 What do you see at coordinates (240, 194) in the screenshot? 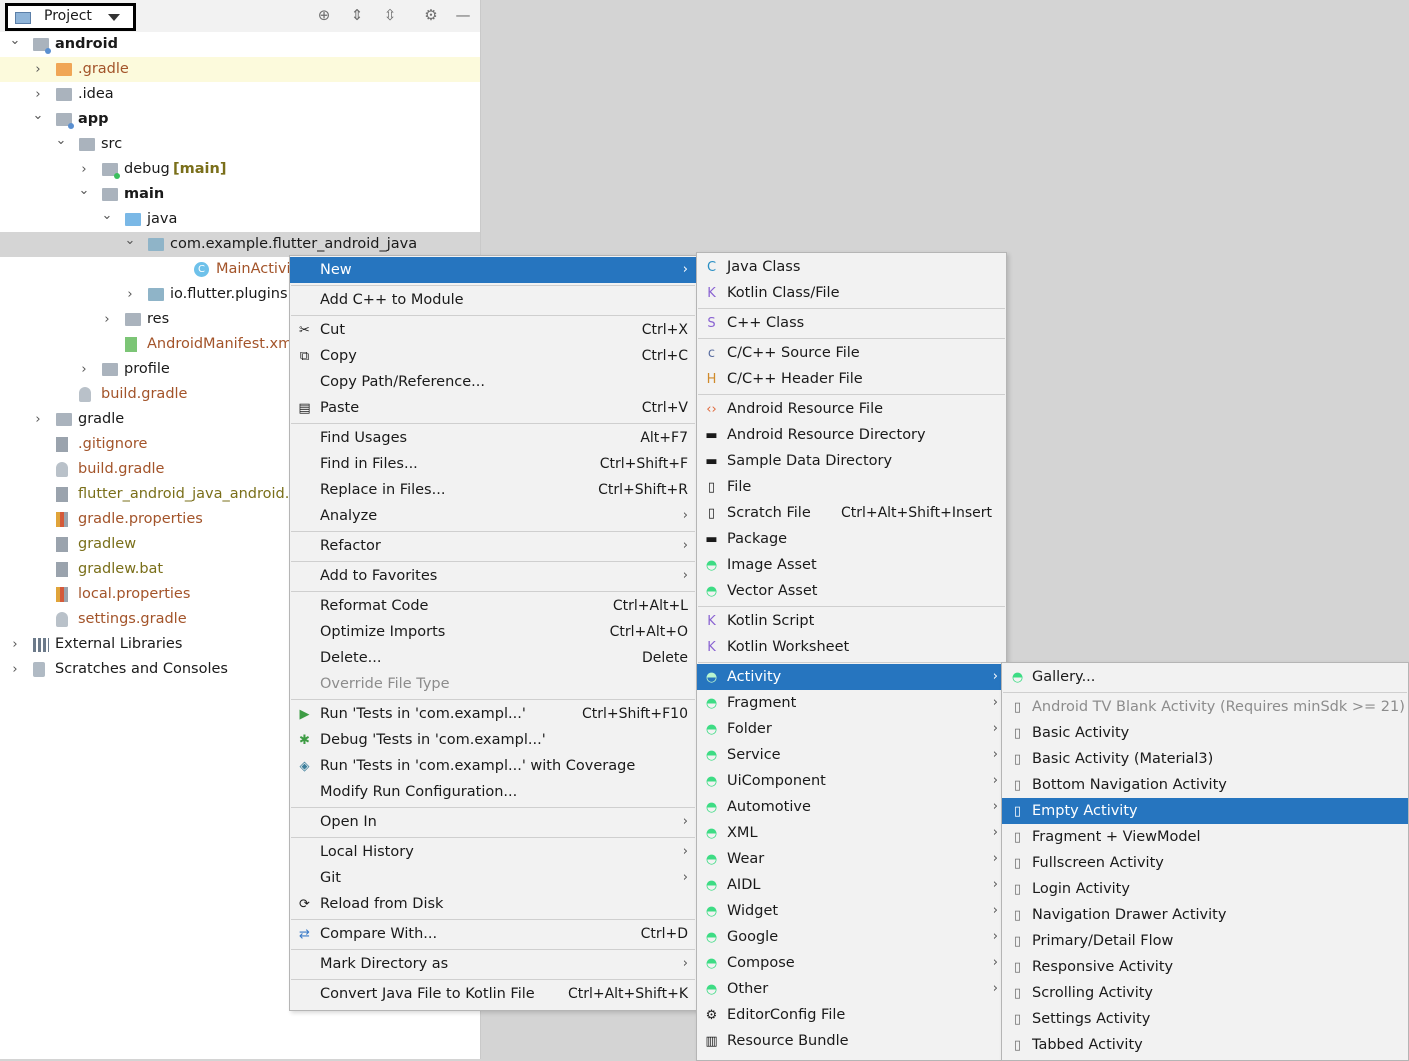
I see `tree-item-main: ⌄ main` at bounding box center [240, 194].